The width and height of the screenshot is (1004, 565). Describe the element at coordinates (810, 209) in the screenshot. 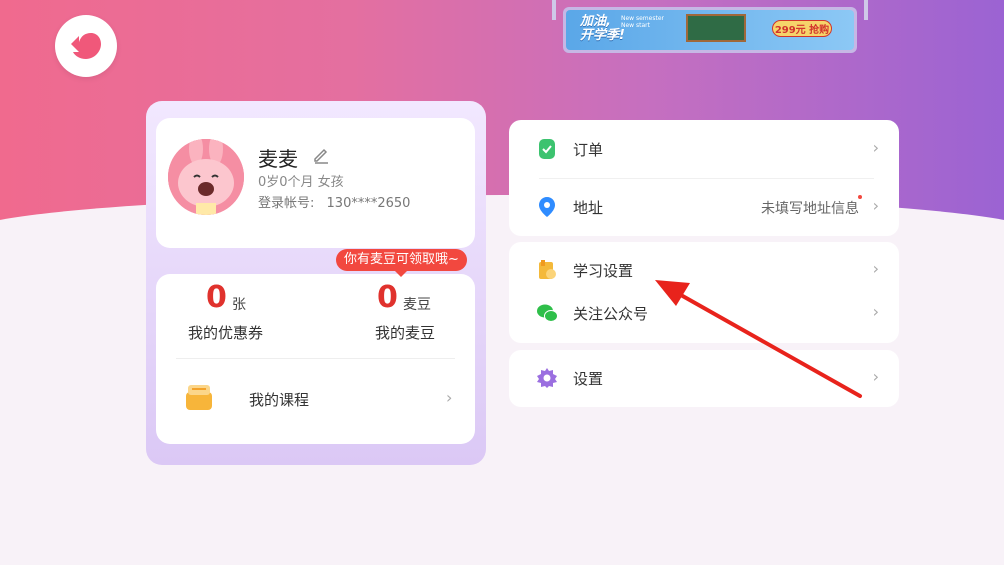

I see `address-value: 未填写地址信息` at that location.